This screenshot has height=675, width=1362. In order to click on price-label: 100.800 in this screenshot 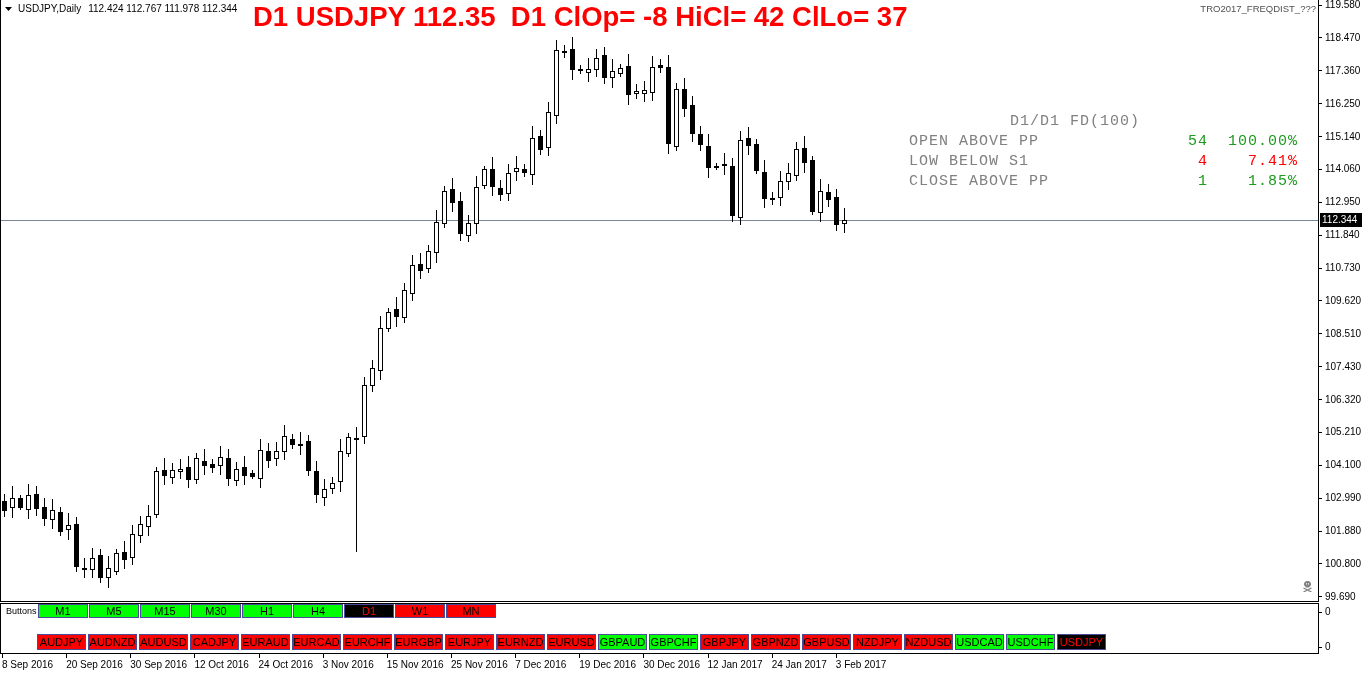, I will do `click(1340, 563)`.